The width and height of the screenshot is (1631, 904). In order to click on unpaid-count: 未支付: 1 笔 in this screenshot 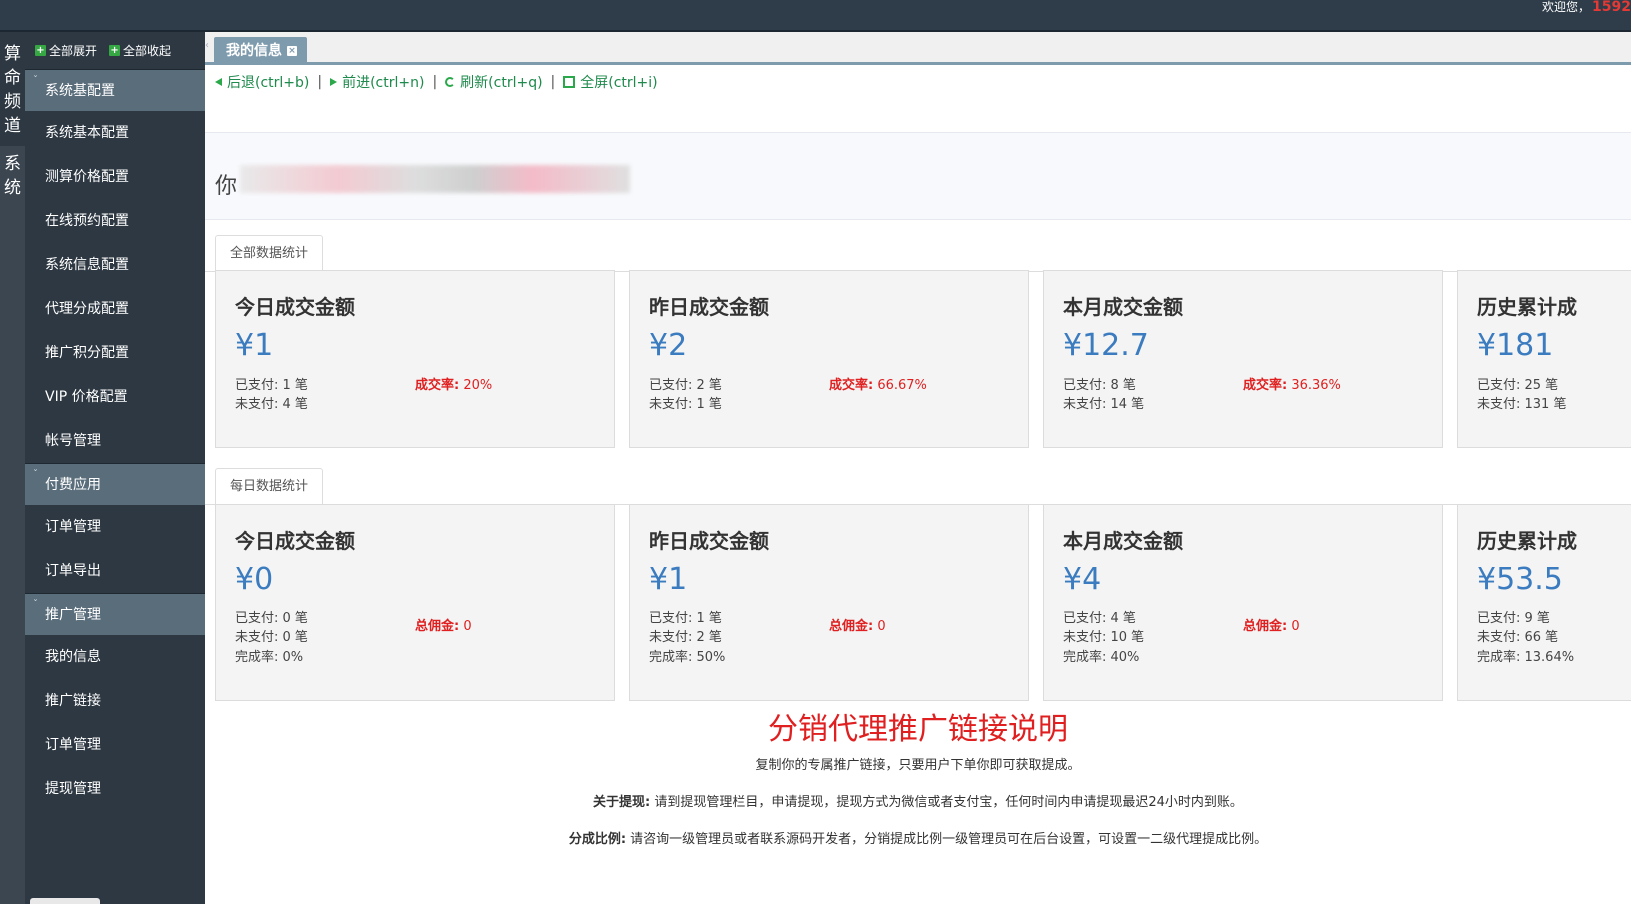, I will do `click(685, 404)`.